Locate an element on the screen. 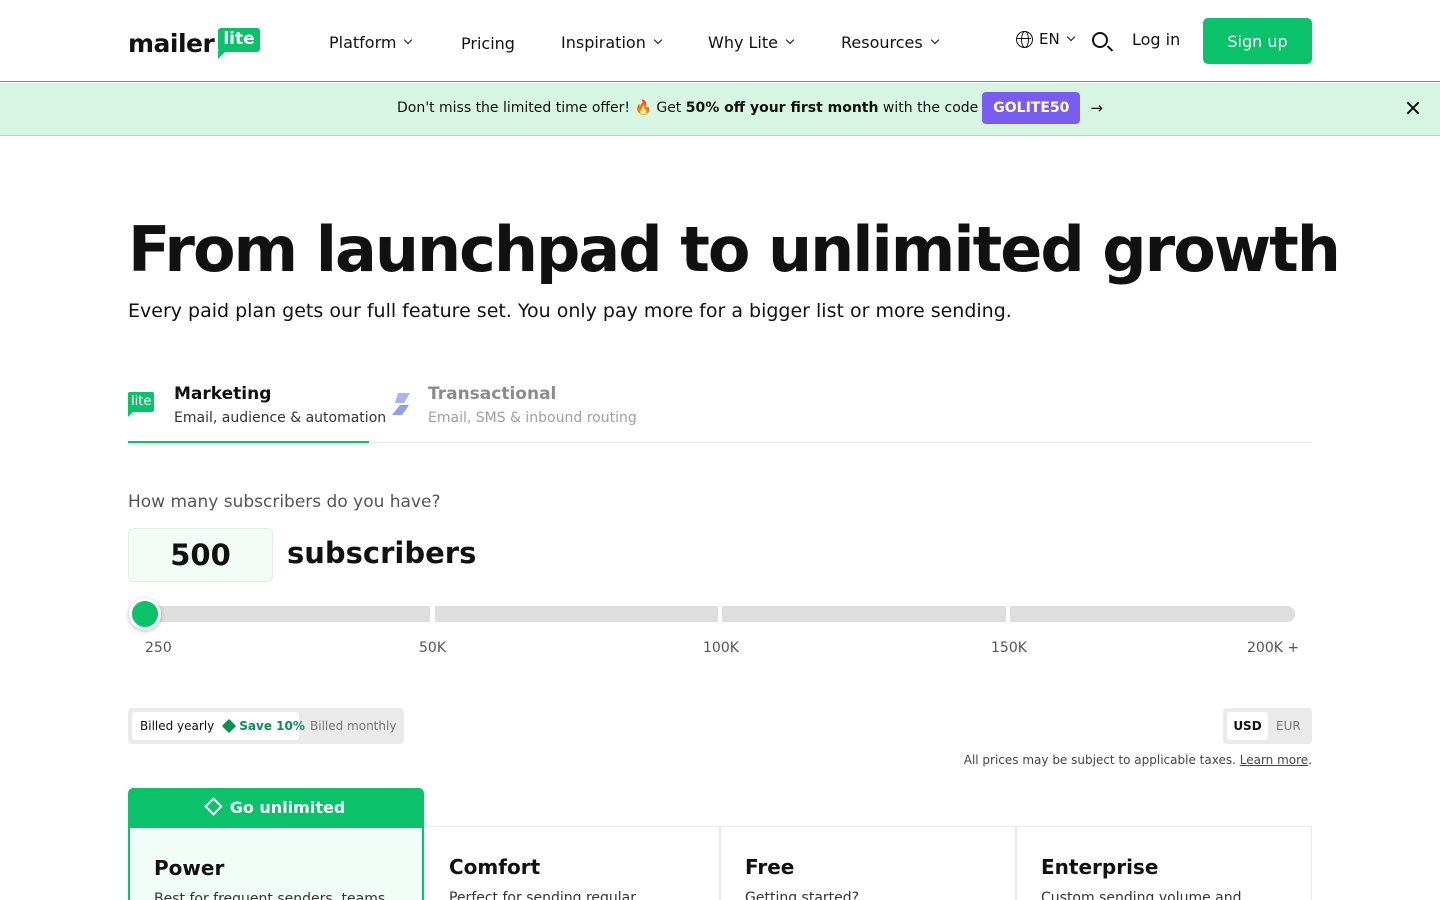 The height and width of the screenshot is (900, 1440). plan-card-free: Free Getting started? is located at coordinates (868, 863).